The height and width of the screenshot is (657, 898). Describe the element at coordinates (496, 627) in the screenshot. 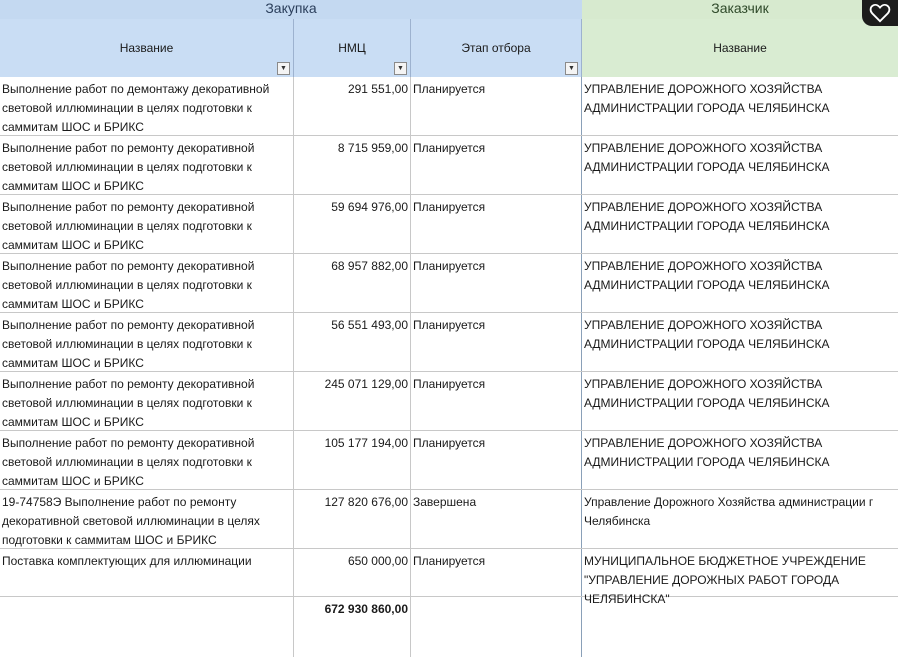

I see `cell-stage-empty` at that location.